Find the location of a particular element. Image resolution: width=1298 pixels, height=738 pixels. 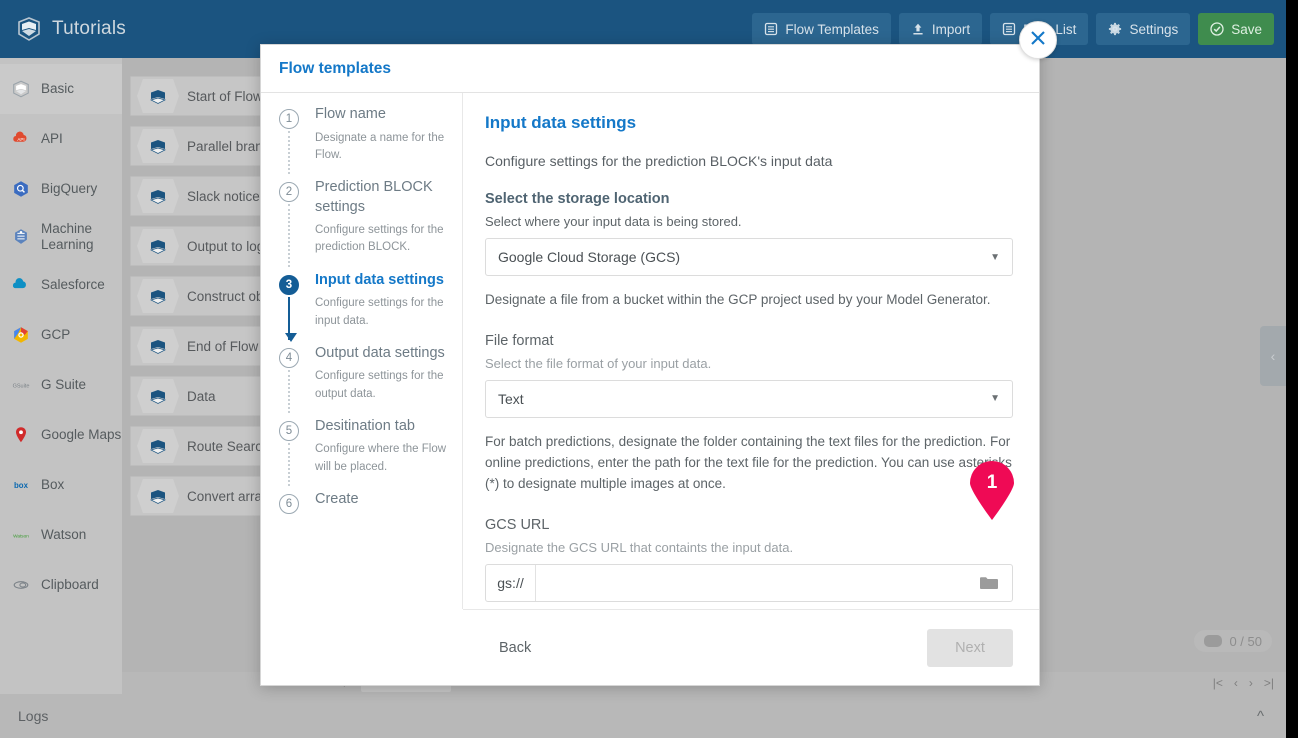

import-button: Import is located at coordinates (940, 29).